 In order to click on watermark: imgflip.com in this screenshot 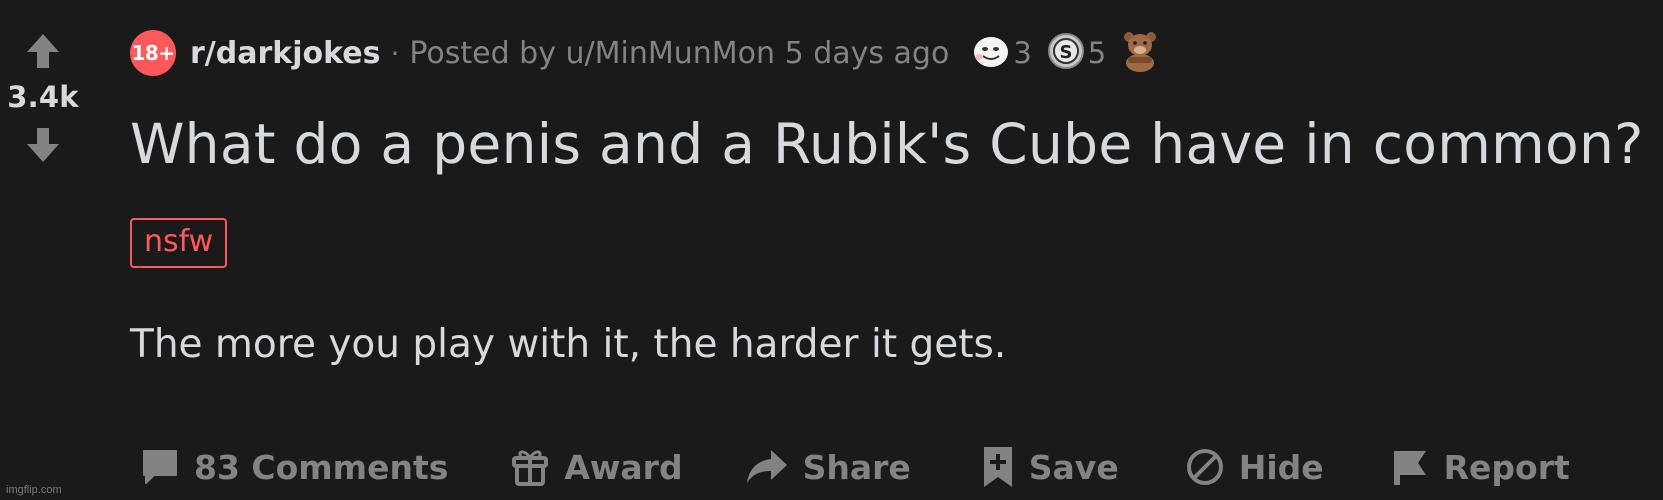, I will do `click(34, 490)`.